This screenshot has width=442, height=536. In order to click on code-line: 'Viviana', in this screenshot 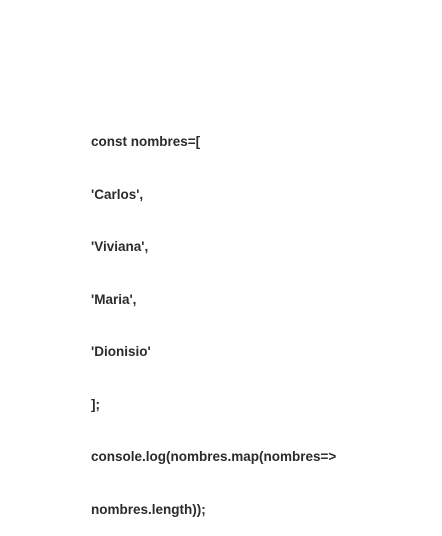, I will do `click(120, 246)`.